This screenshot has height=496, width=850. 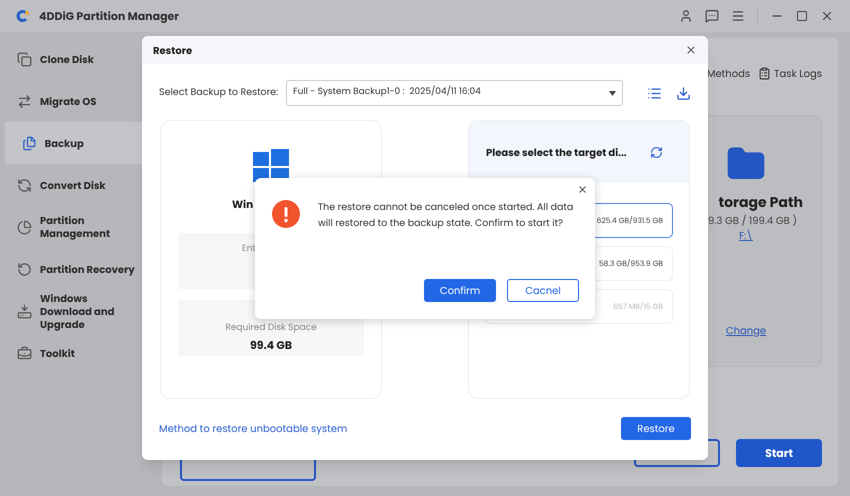 I want to click on select-label: Select Backup to Restore:, so click(x=218, y=93).